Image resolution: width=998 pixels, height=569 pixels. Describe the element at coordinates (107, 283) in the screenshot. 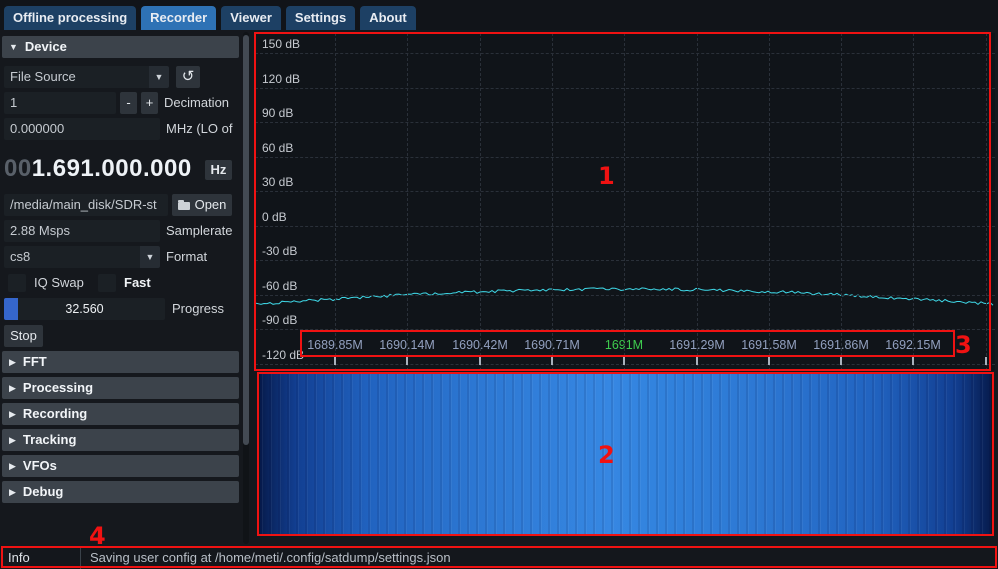

I see `fast-checkbox` at that location.